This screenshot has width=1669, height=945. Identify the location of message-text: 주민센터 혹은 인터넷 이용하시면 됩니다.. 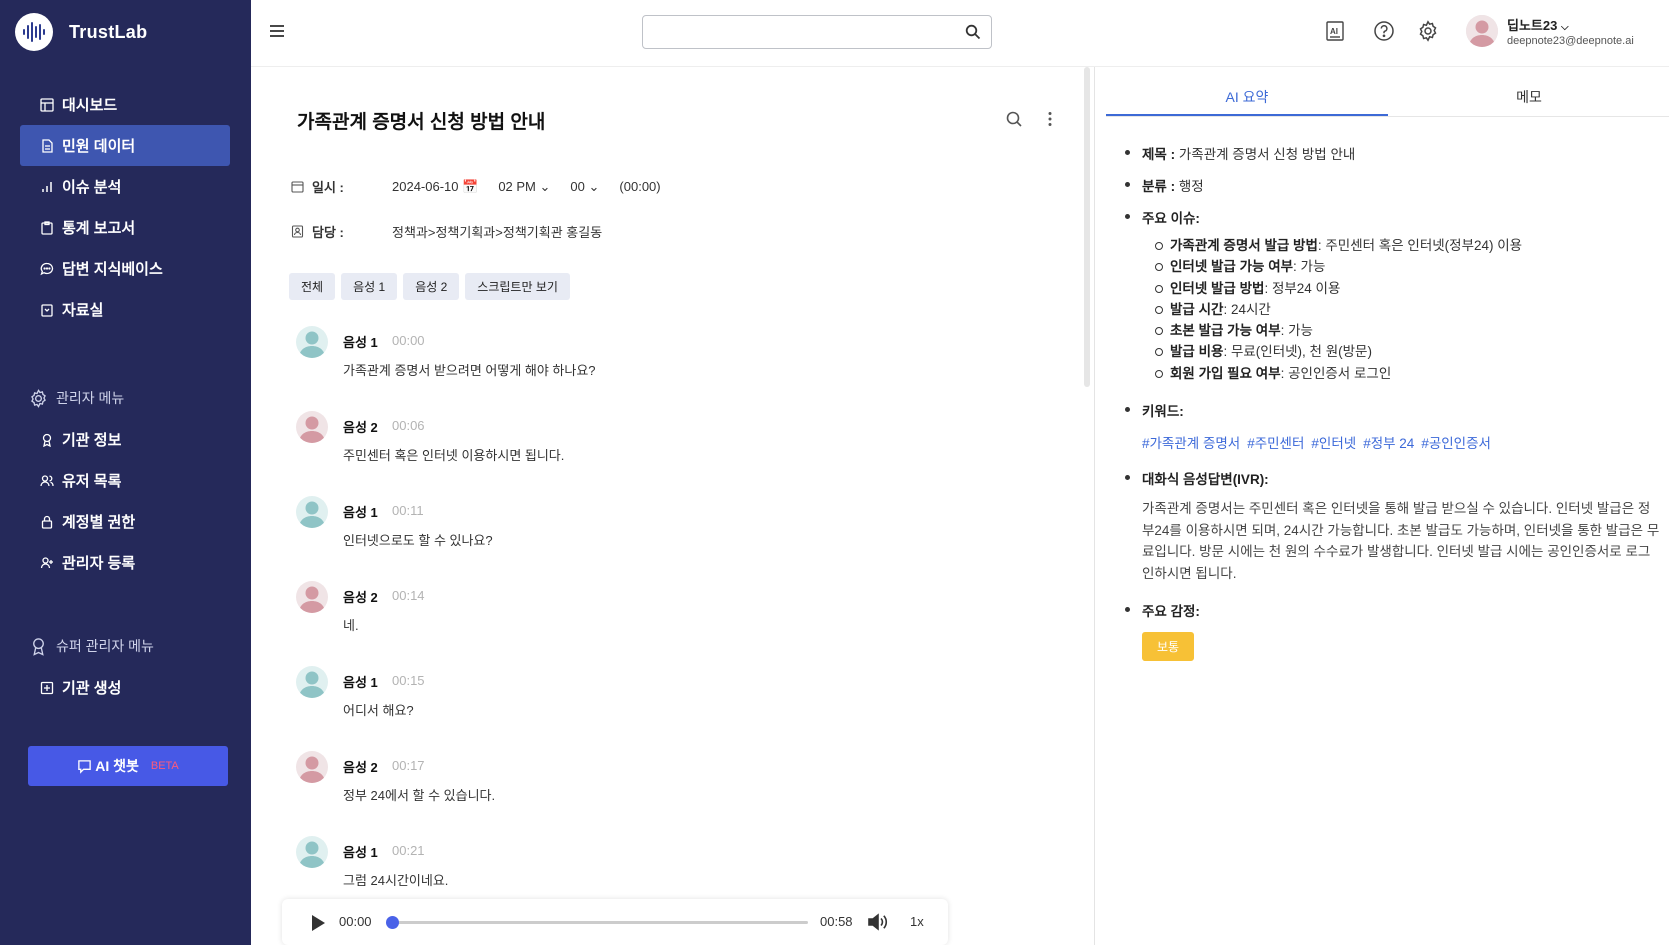
(454, 455).